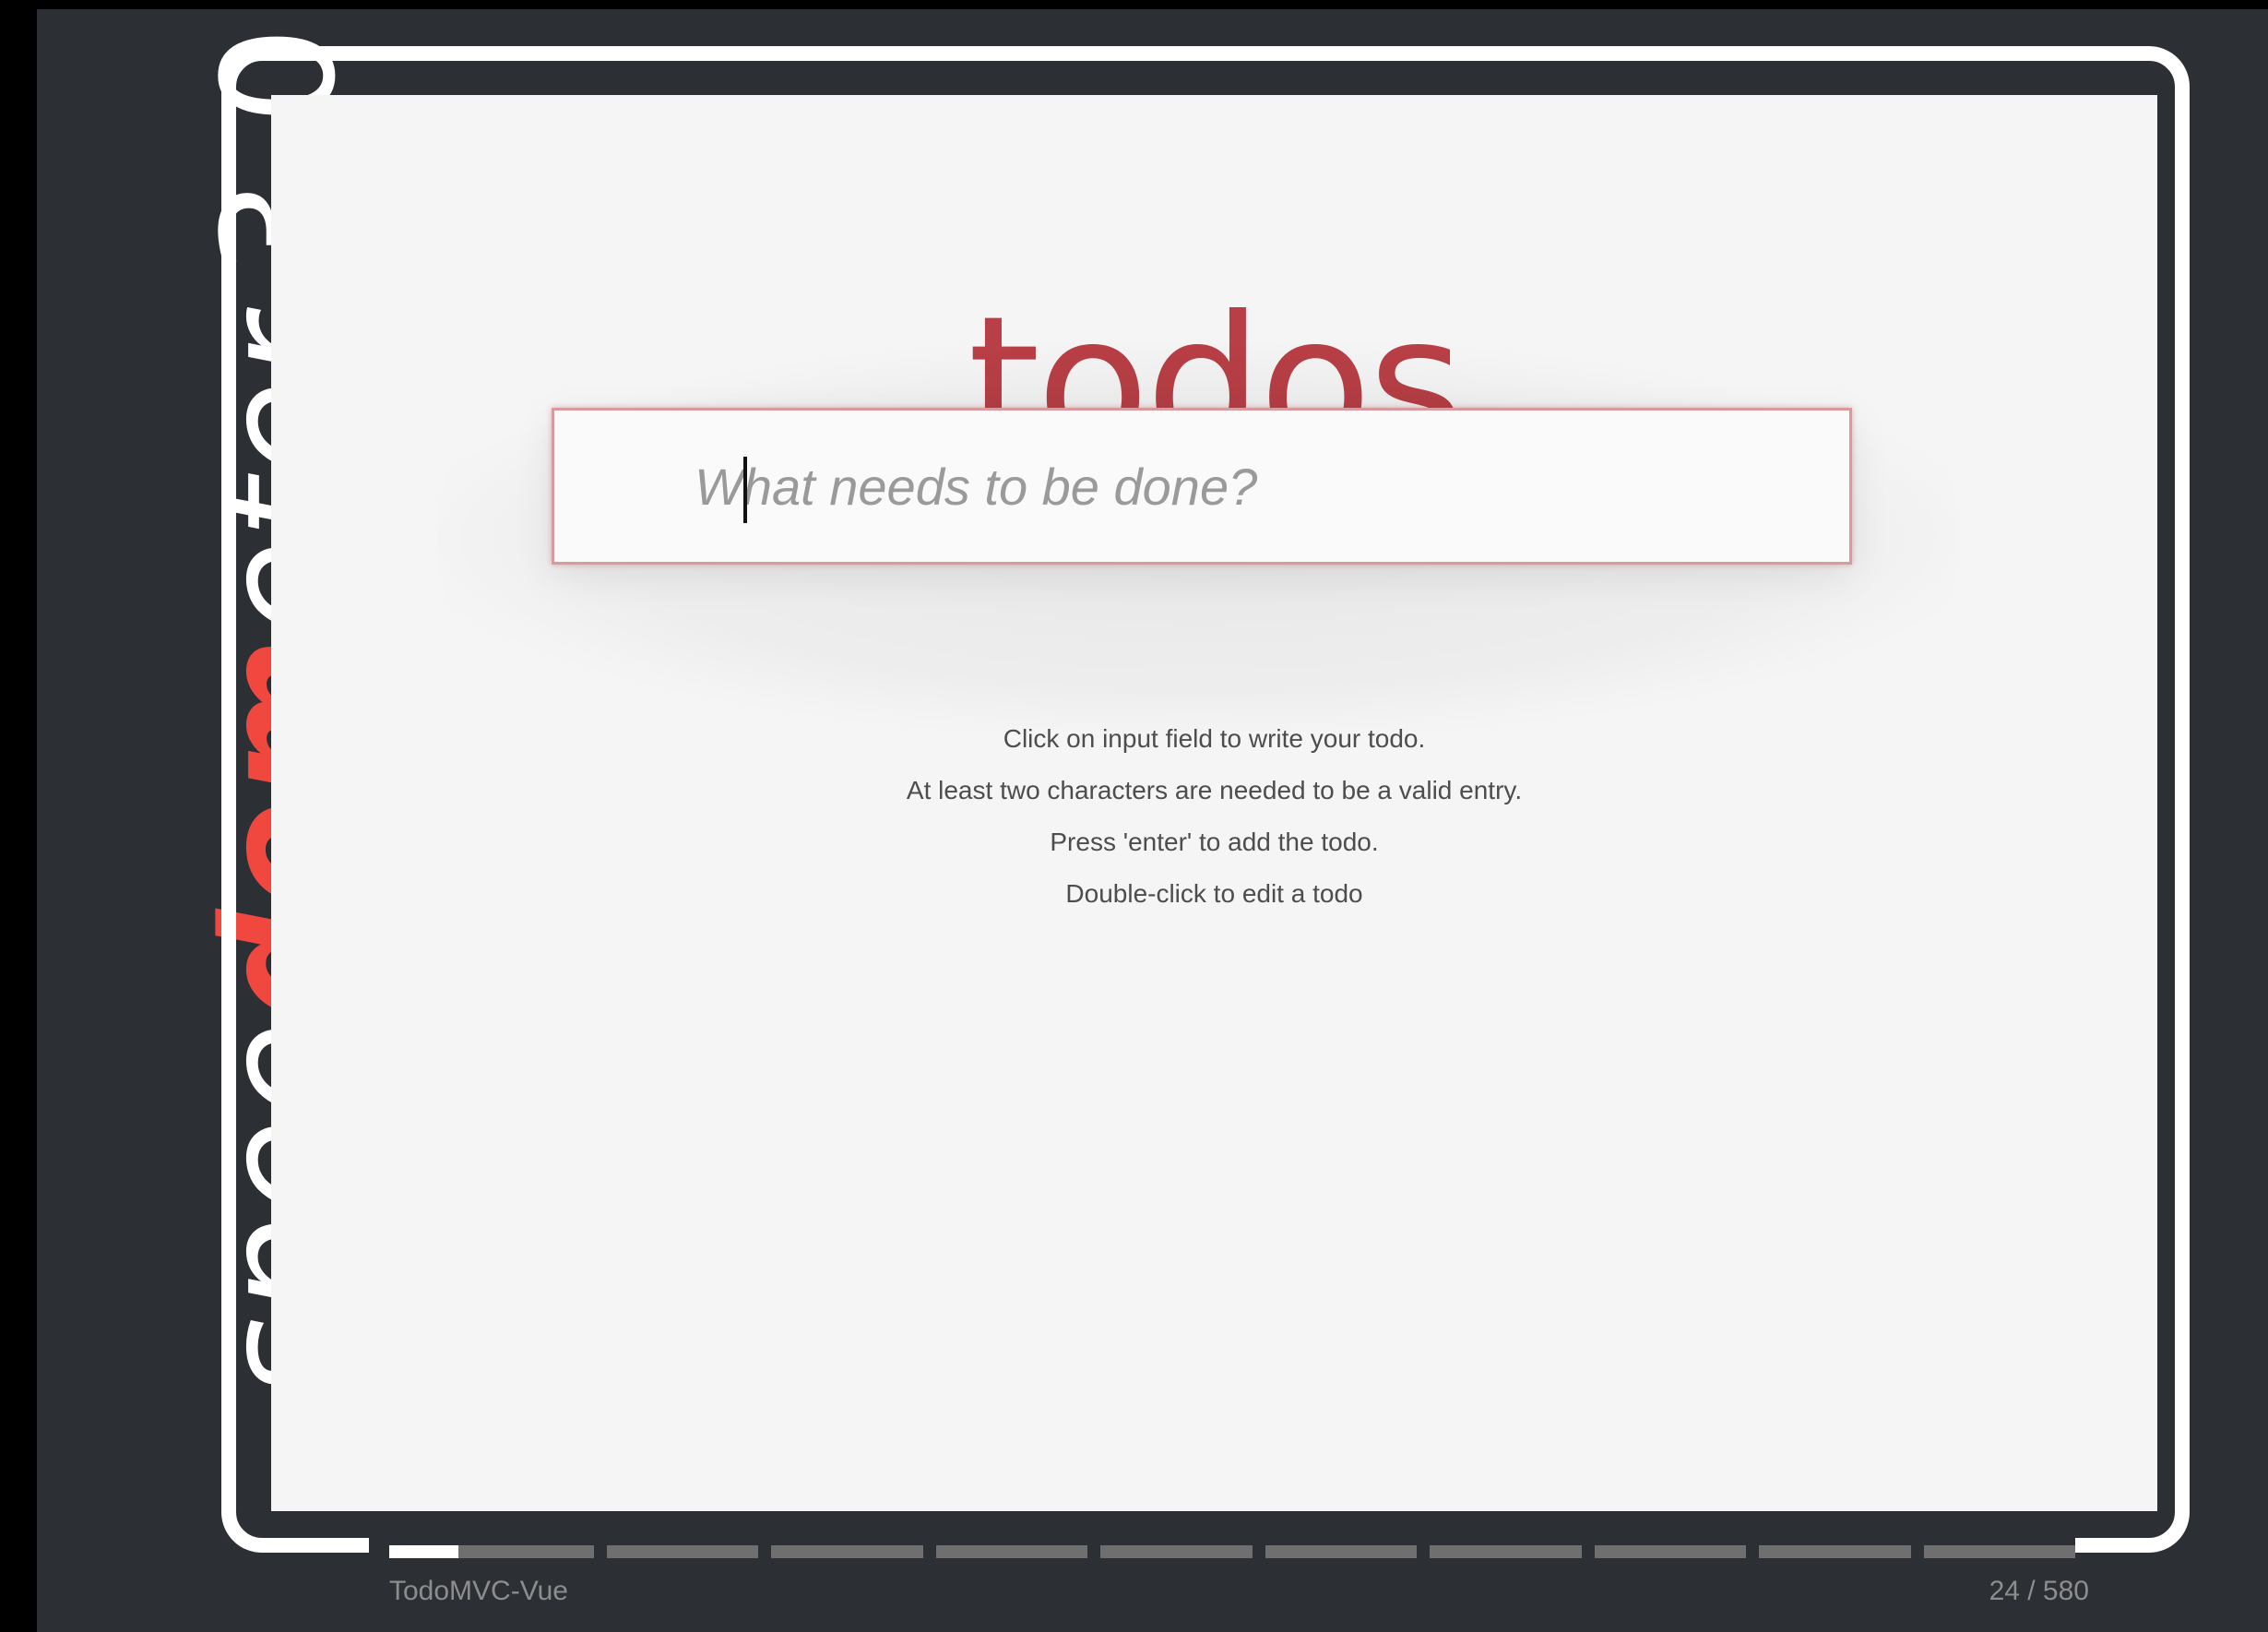 The width and height of the screenshot is (2268, 1632). Describe the element at coordinates (2039, 1591) in the screenshot. I see `progress-counter: 24 / 580` at that location.